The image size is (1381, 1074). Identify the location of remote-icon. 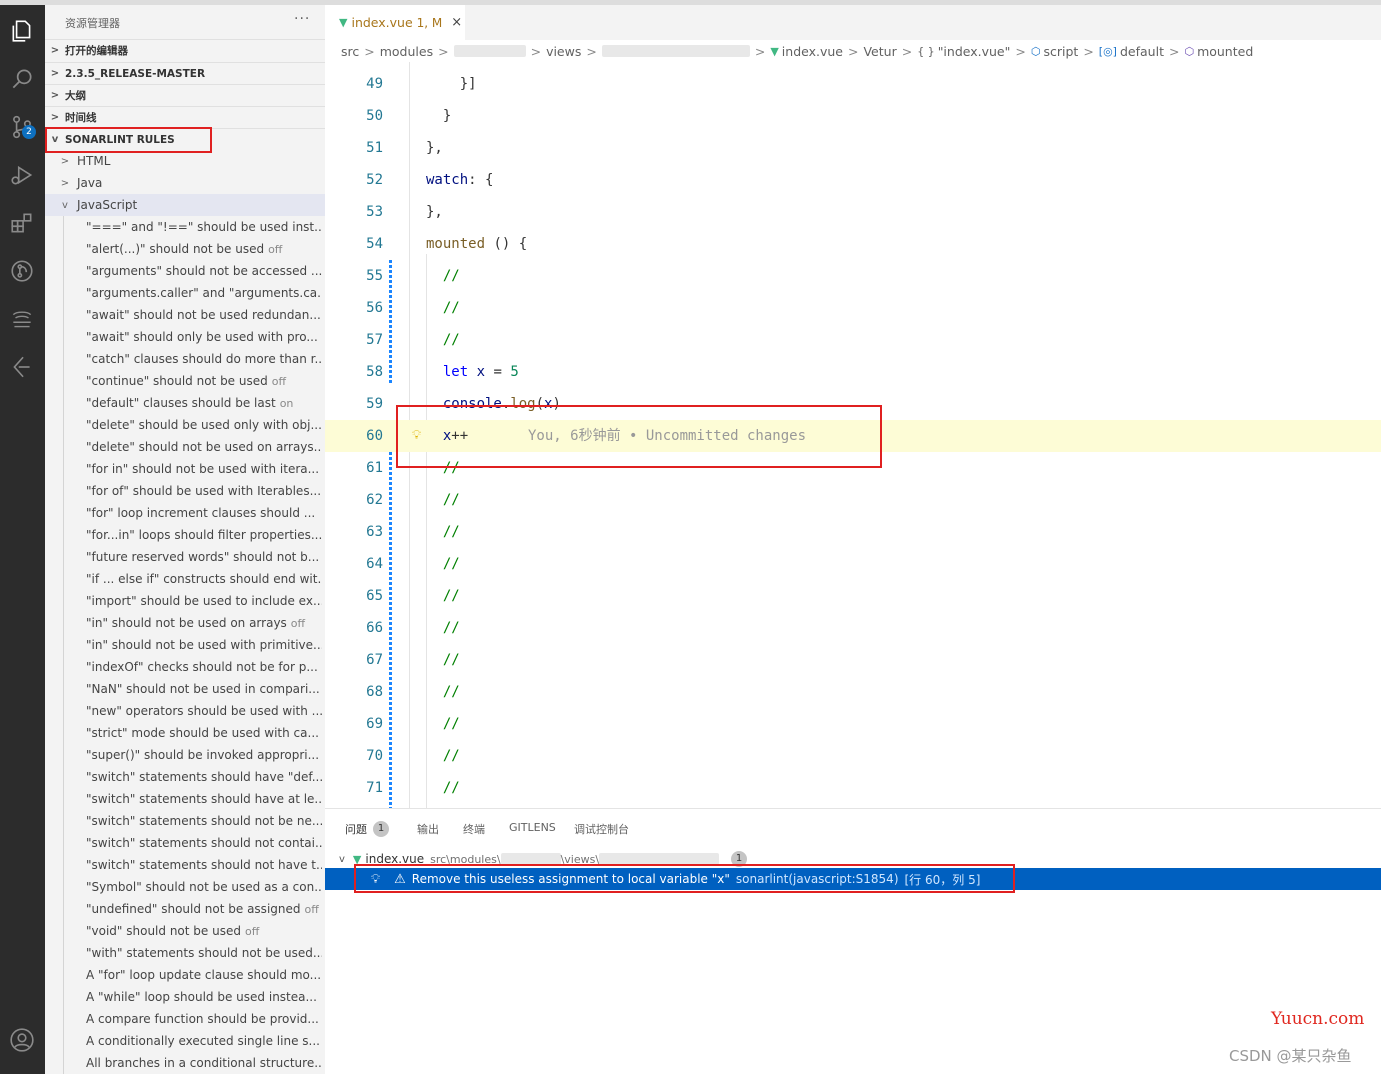
(22, 367).